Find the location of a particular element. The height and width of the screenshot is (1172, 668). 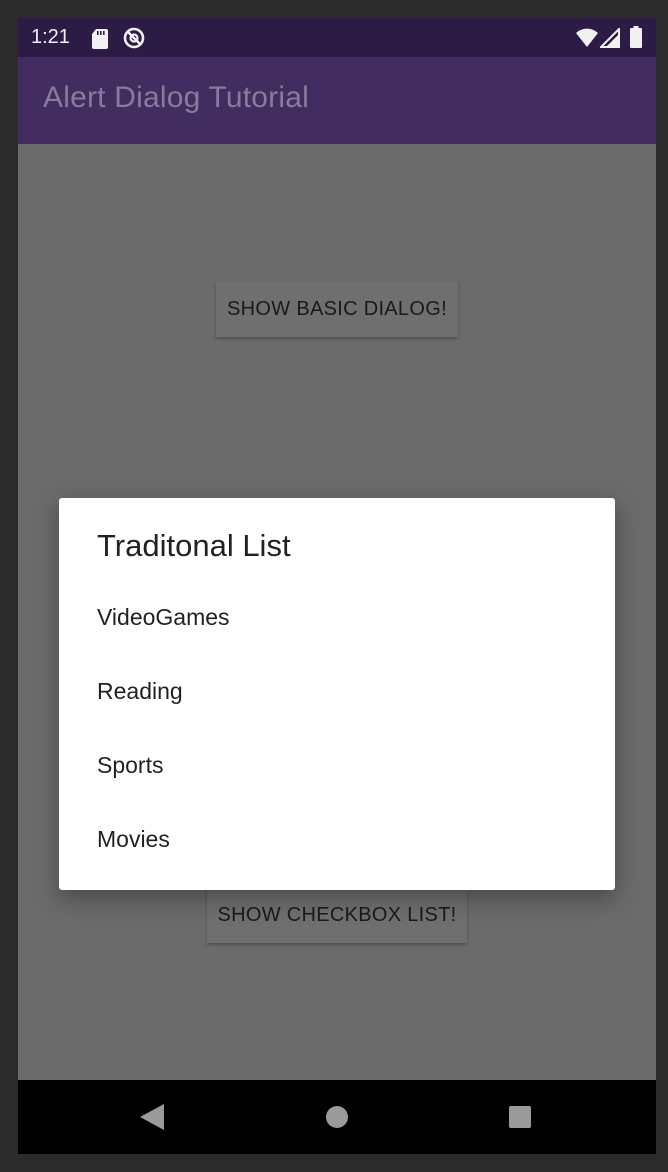

navigation-bar is located at coordinates (337, 1117).